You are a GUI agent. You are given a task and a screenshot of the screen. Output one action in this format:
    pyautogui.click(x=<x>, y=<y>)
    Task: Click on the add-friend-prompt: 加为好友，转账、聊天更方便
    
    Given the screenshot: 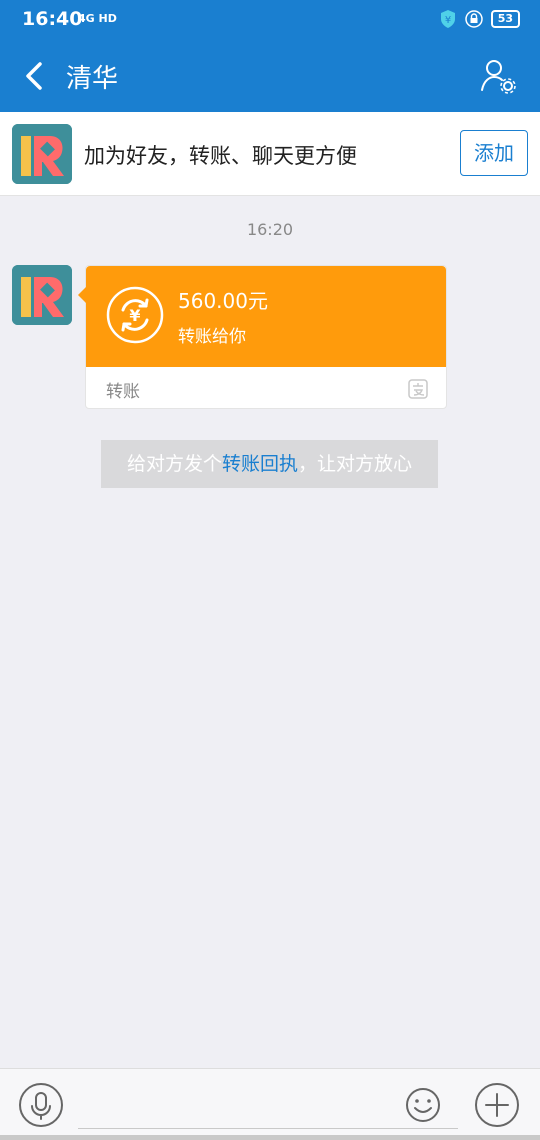 What is the action you would take?
    pyautogui.click(x=220, y=156)
    